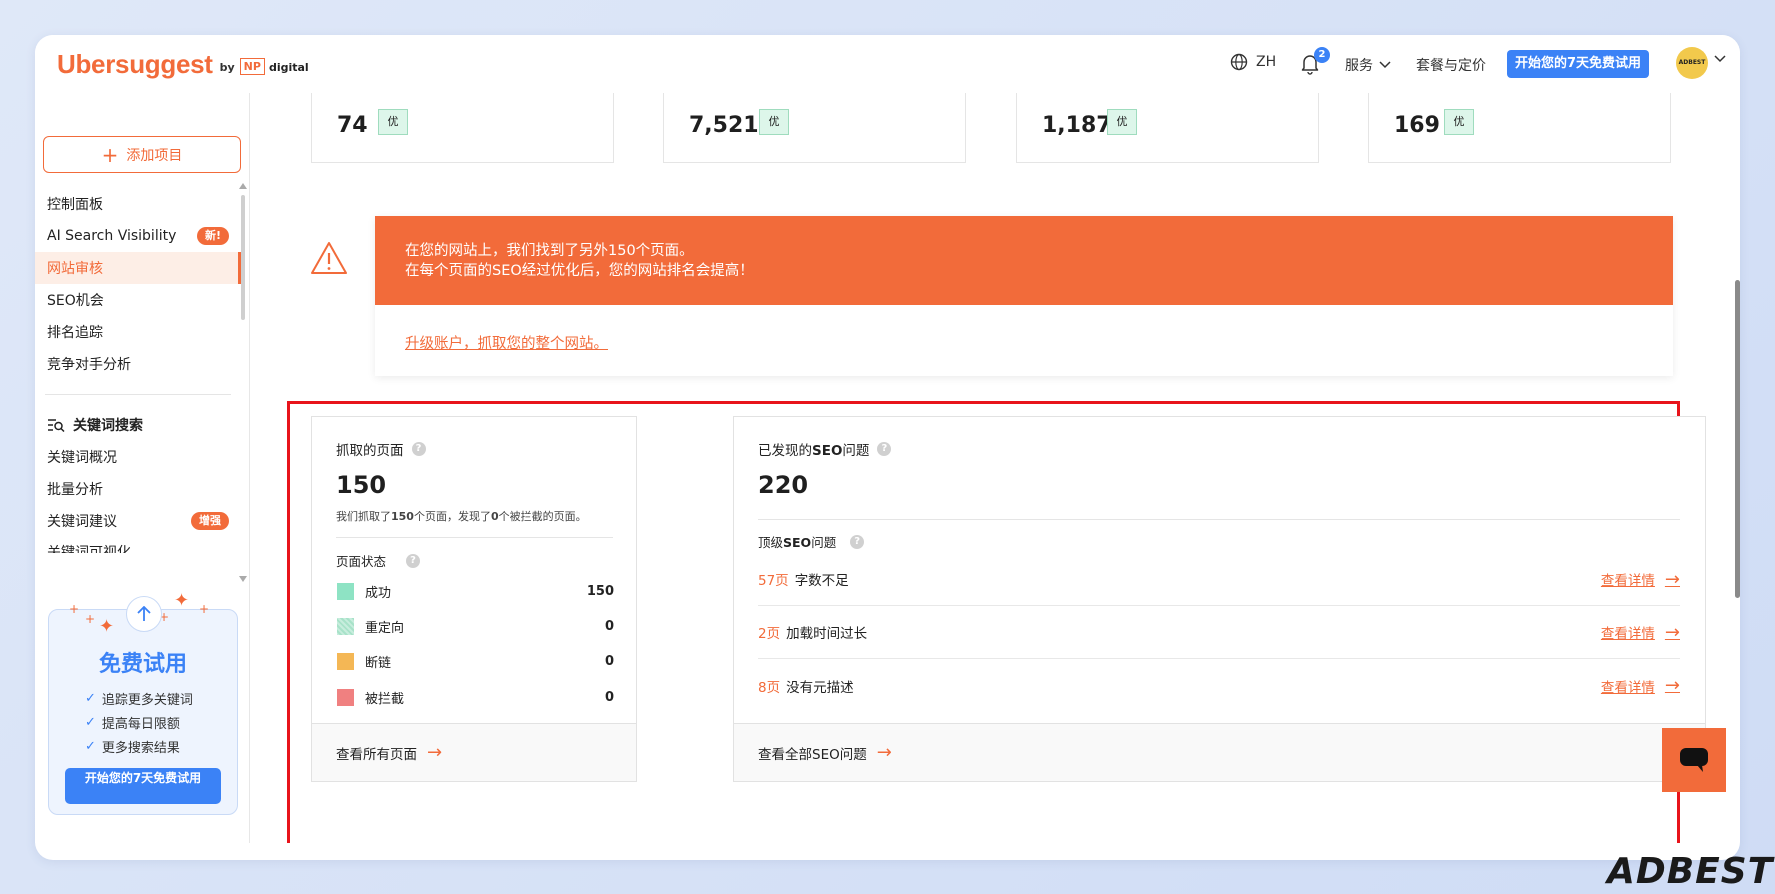 The image size is (1775, 894). I want to click on status-title-label: 页面状态, so click(361, 561).